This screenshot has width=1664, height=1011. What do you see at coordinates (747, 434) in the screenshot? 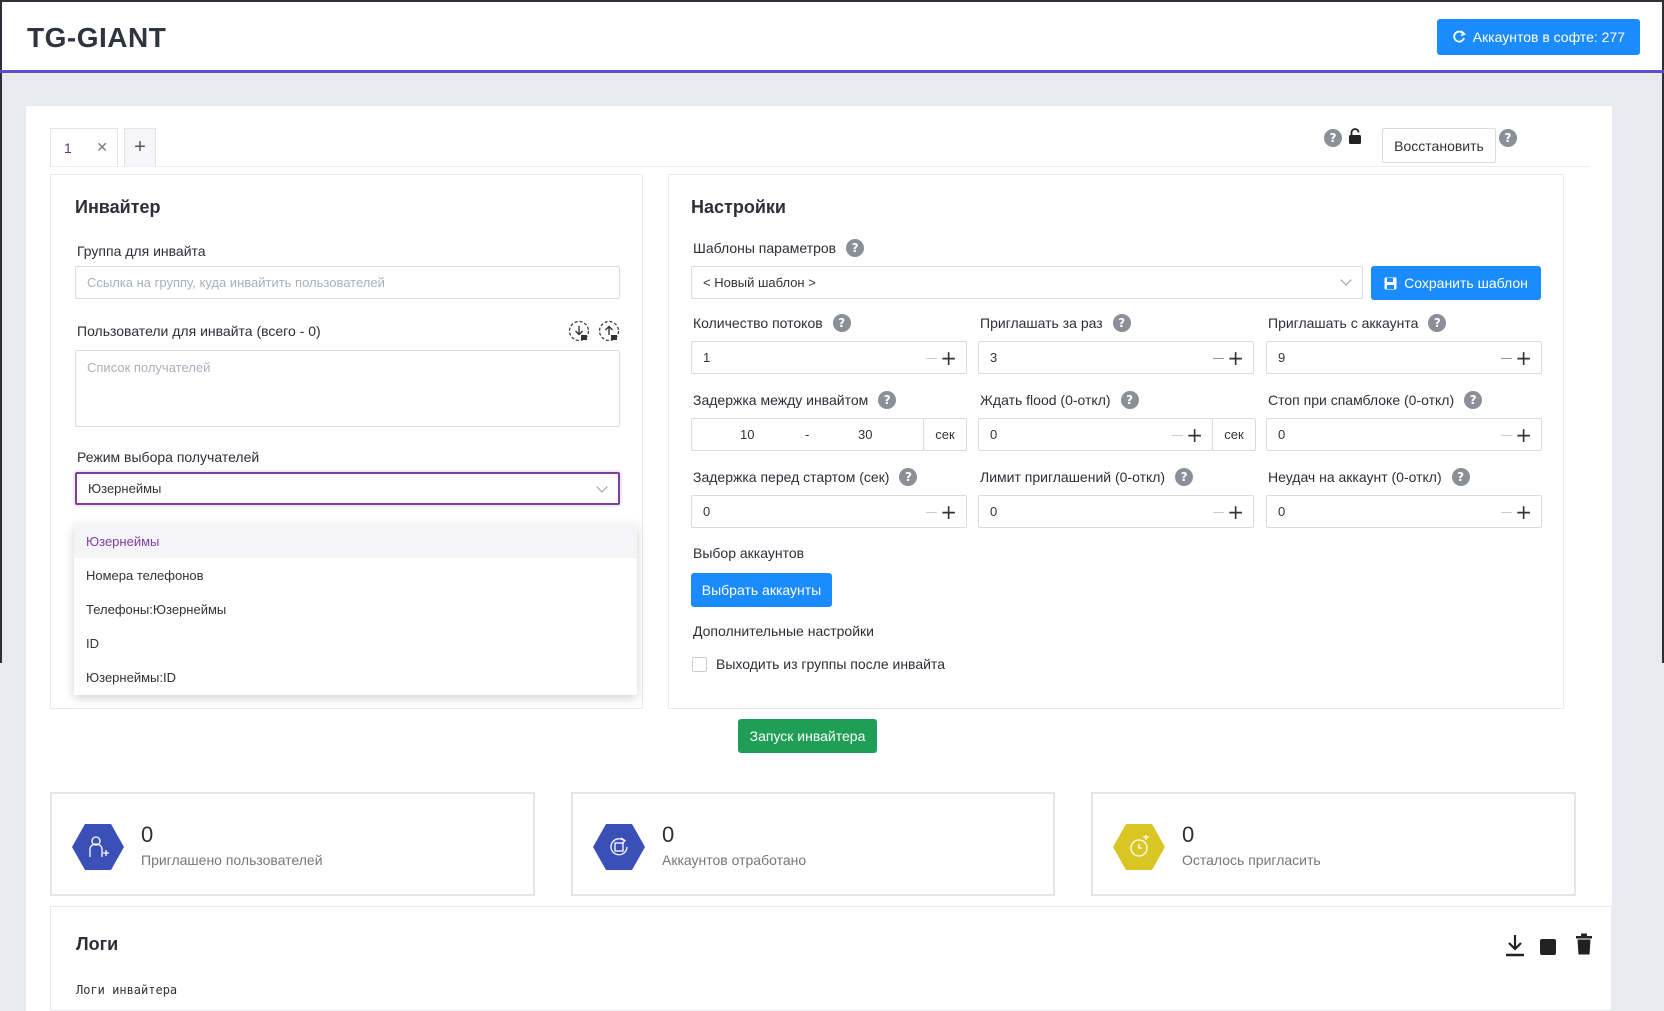
I see `delay-min-input: 10` at bounding box center [747, 434].